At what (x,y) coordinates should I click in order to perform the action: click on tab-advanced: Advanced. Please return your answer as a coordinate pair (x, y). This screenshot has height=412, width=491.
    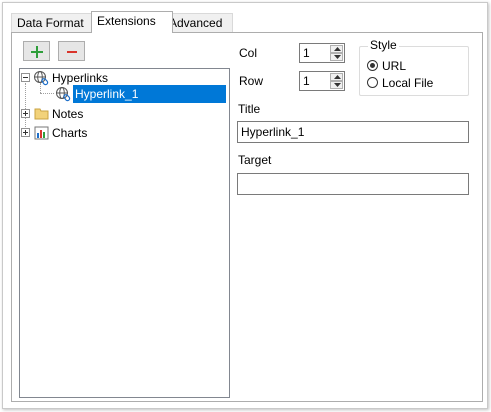
    Looking at the image, I should click on (198, 22).